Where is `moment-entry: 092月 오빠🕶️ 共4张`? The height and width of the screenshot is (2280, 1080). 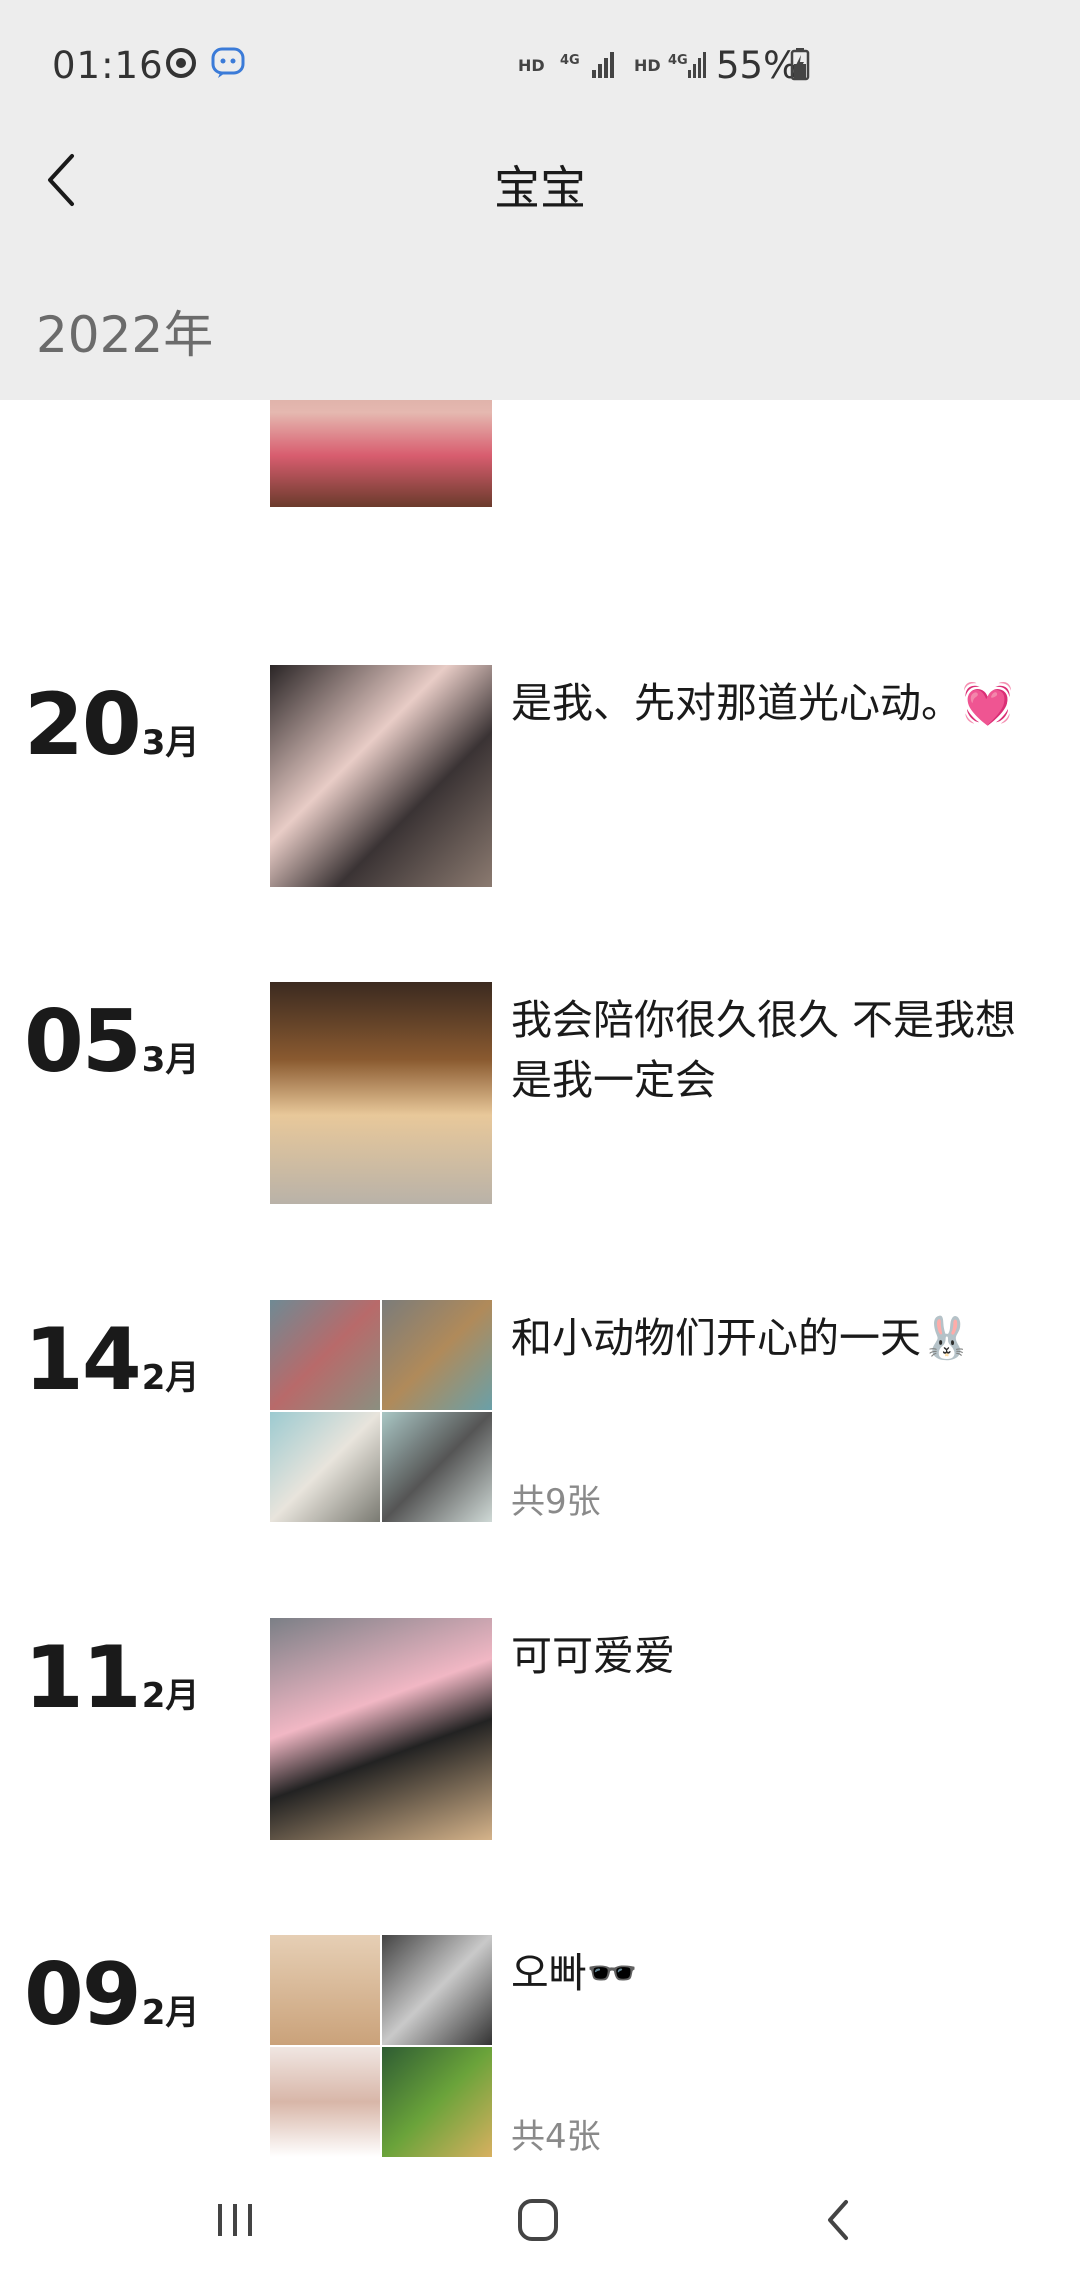
moment-entry: 092月 오빠🕶️ 共4张 is located at coordinates (540, 2055).